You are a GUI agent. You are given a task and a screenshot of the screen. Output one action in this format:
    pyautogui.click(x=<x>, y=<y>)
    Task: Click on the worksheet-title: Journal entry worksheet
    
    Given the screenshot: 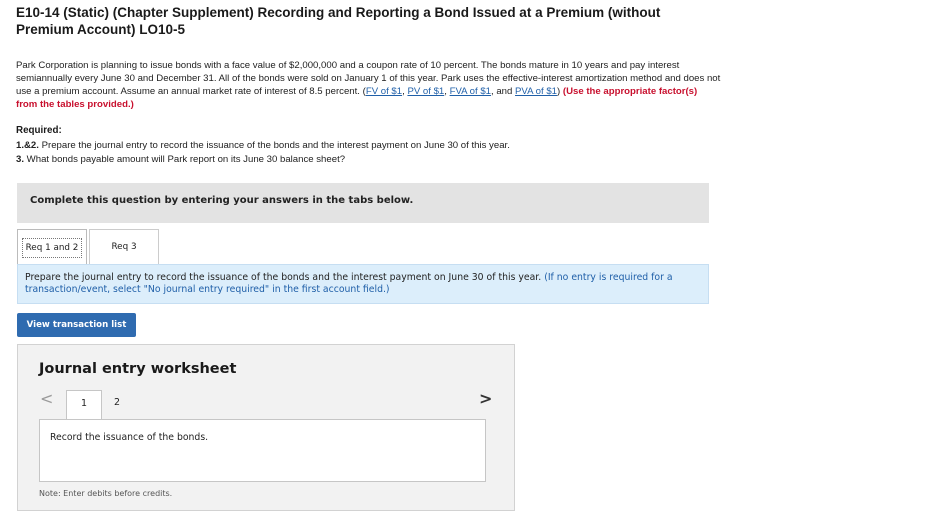 What is the action you would take?
    pyautogui.click(x=138, y=369)
    